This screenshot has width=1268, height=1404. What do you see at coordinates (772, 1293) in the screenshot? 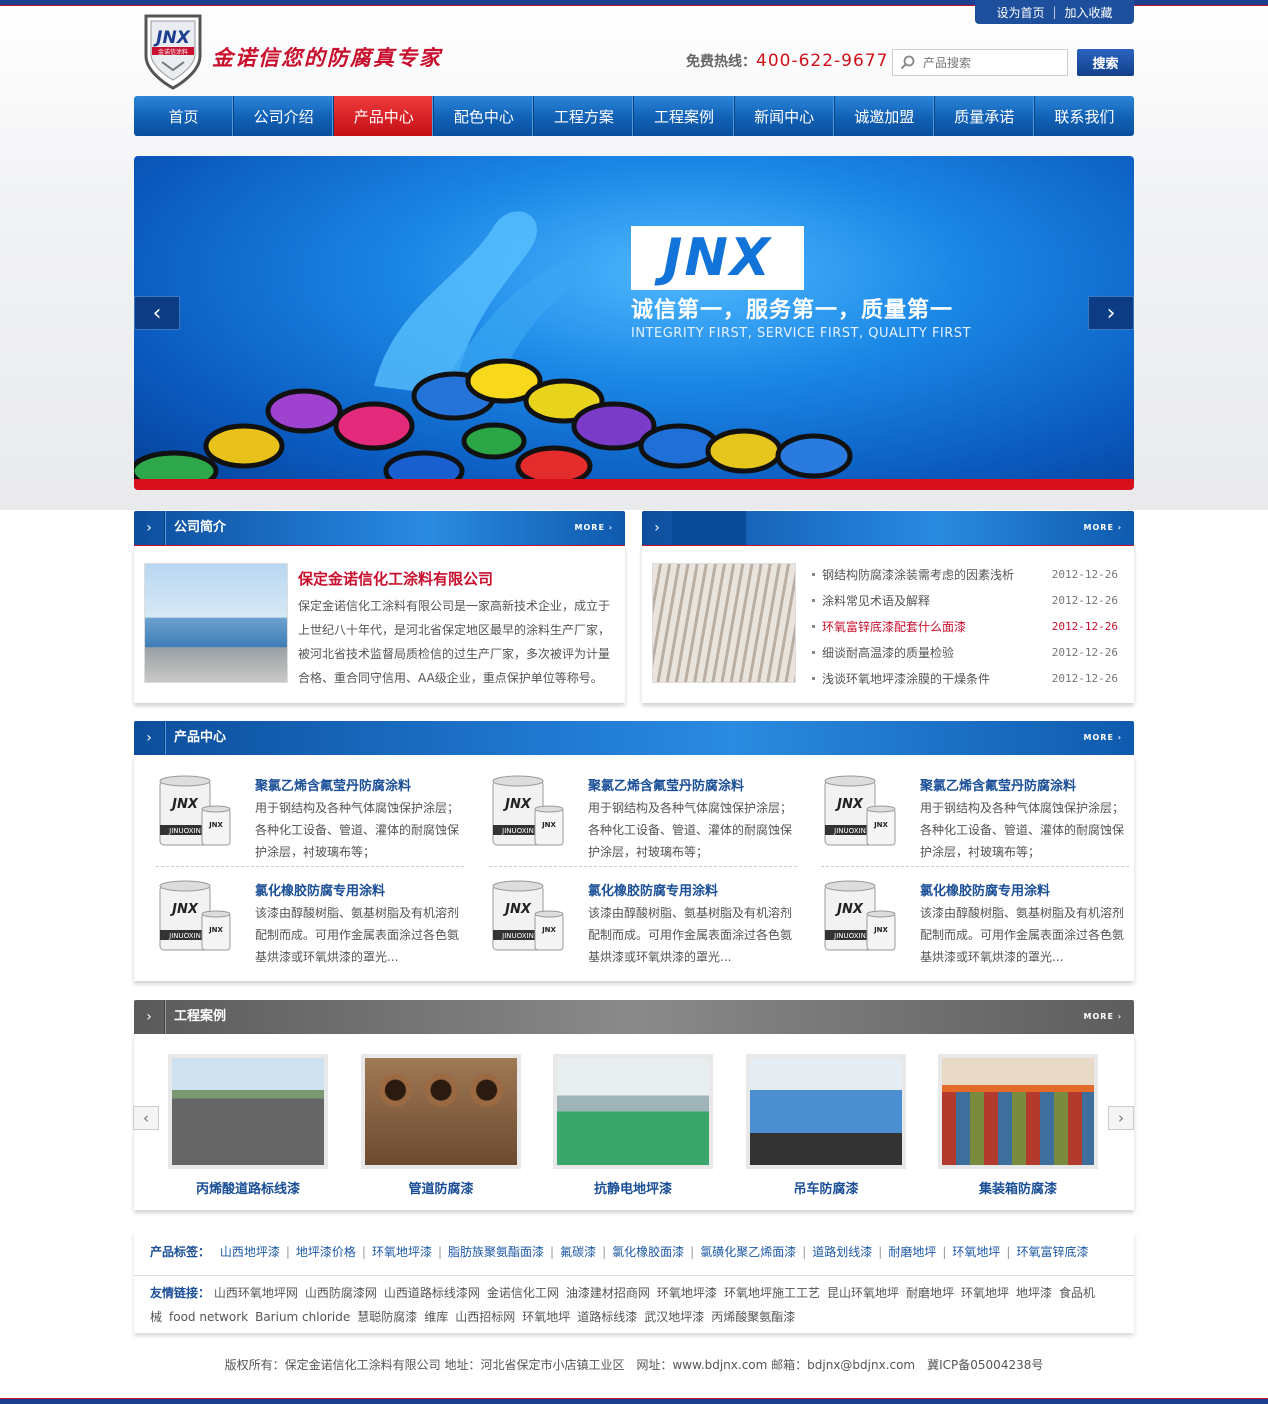
I see `friend-link: 环氧地坪施工工艺` at bounding box center [772, 1293].